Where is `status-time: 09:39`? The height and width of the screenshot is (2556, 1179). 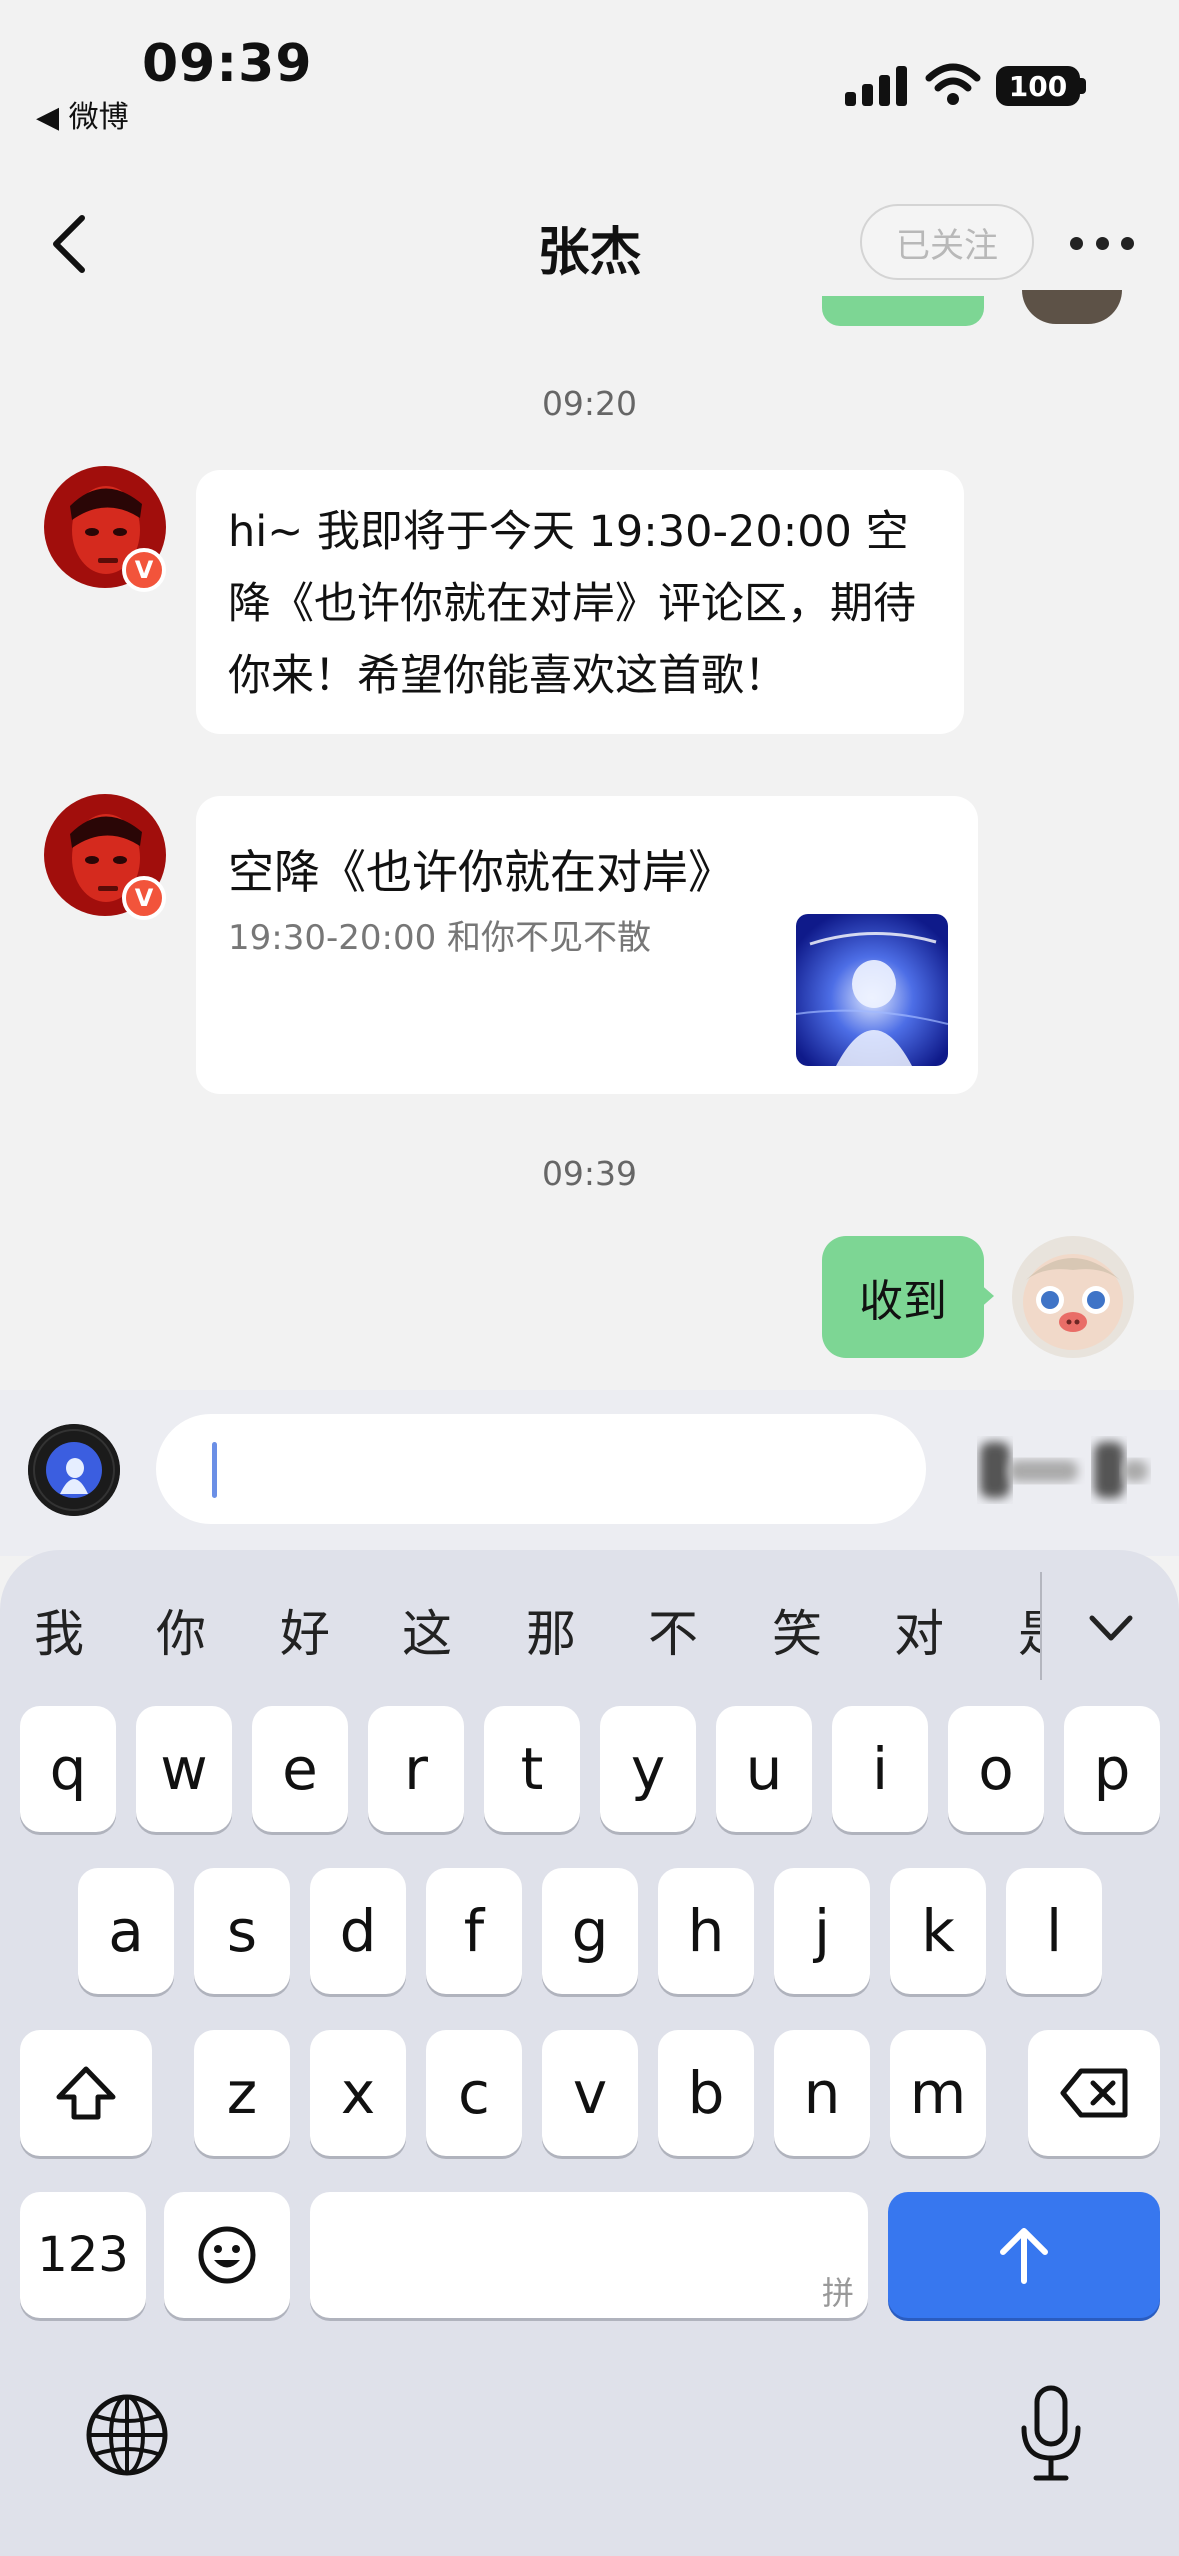
status-time: 09:39 is located at coordinates (227, 64).